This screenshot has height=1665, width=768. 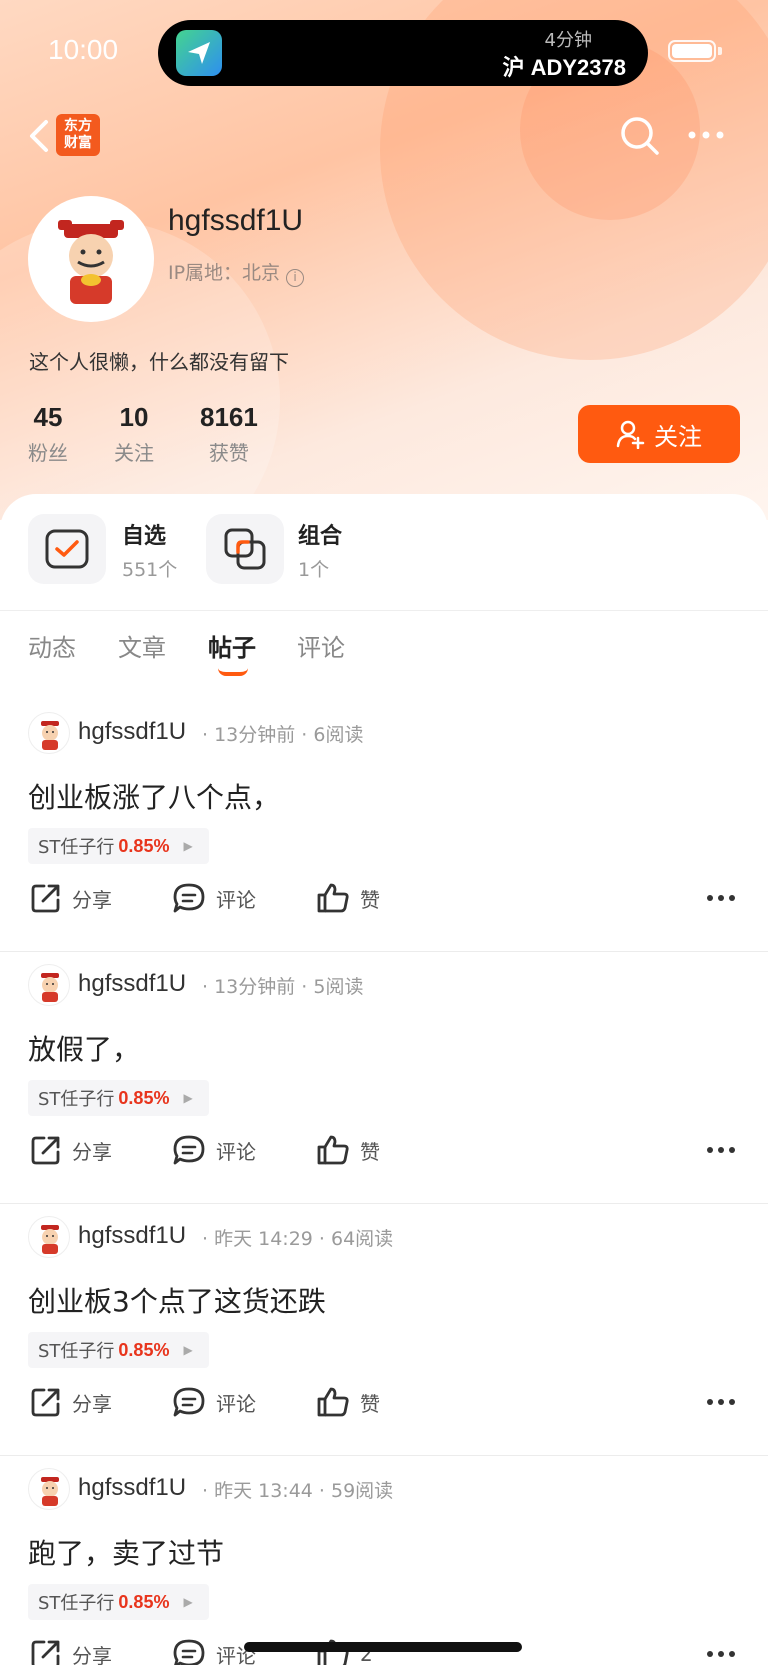 What do you see at coordinates (298, 1239) in the screenshot?
I see `post-meta: · 昨天 14:29 · 64阅读` at bounding box center [298, 1239].